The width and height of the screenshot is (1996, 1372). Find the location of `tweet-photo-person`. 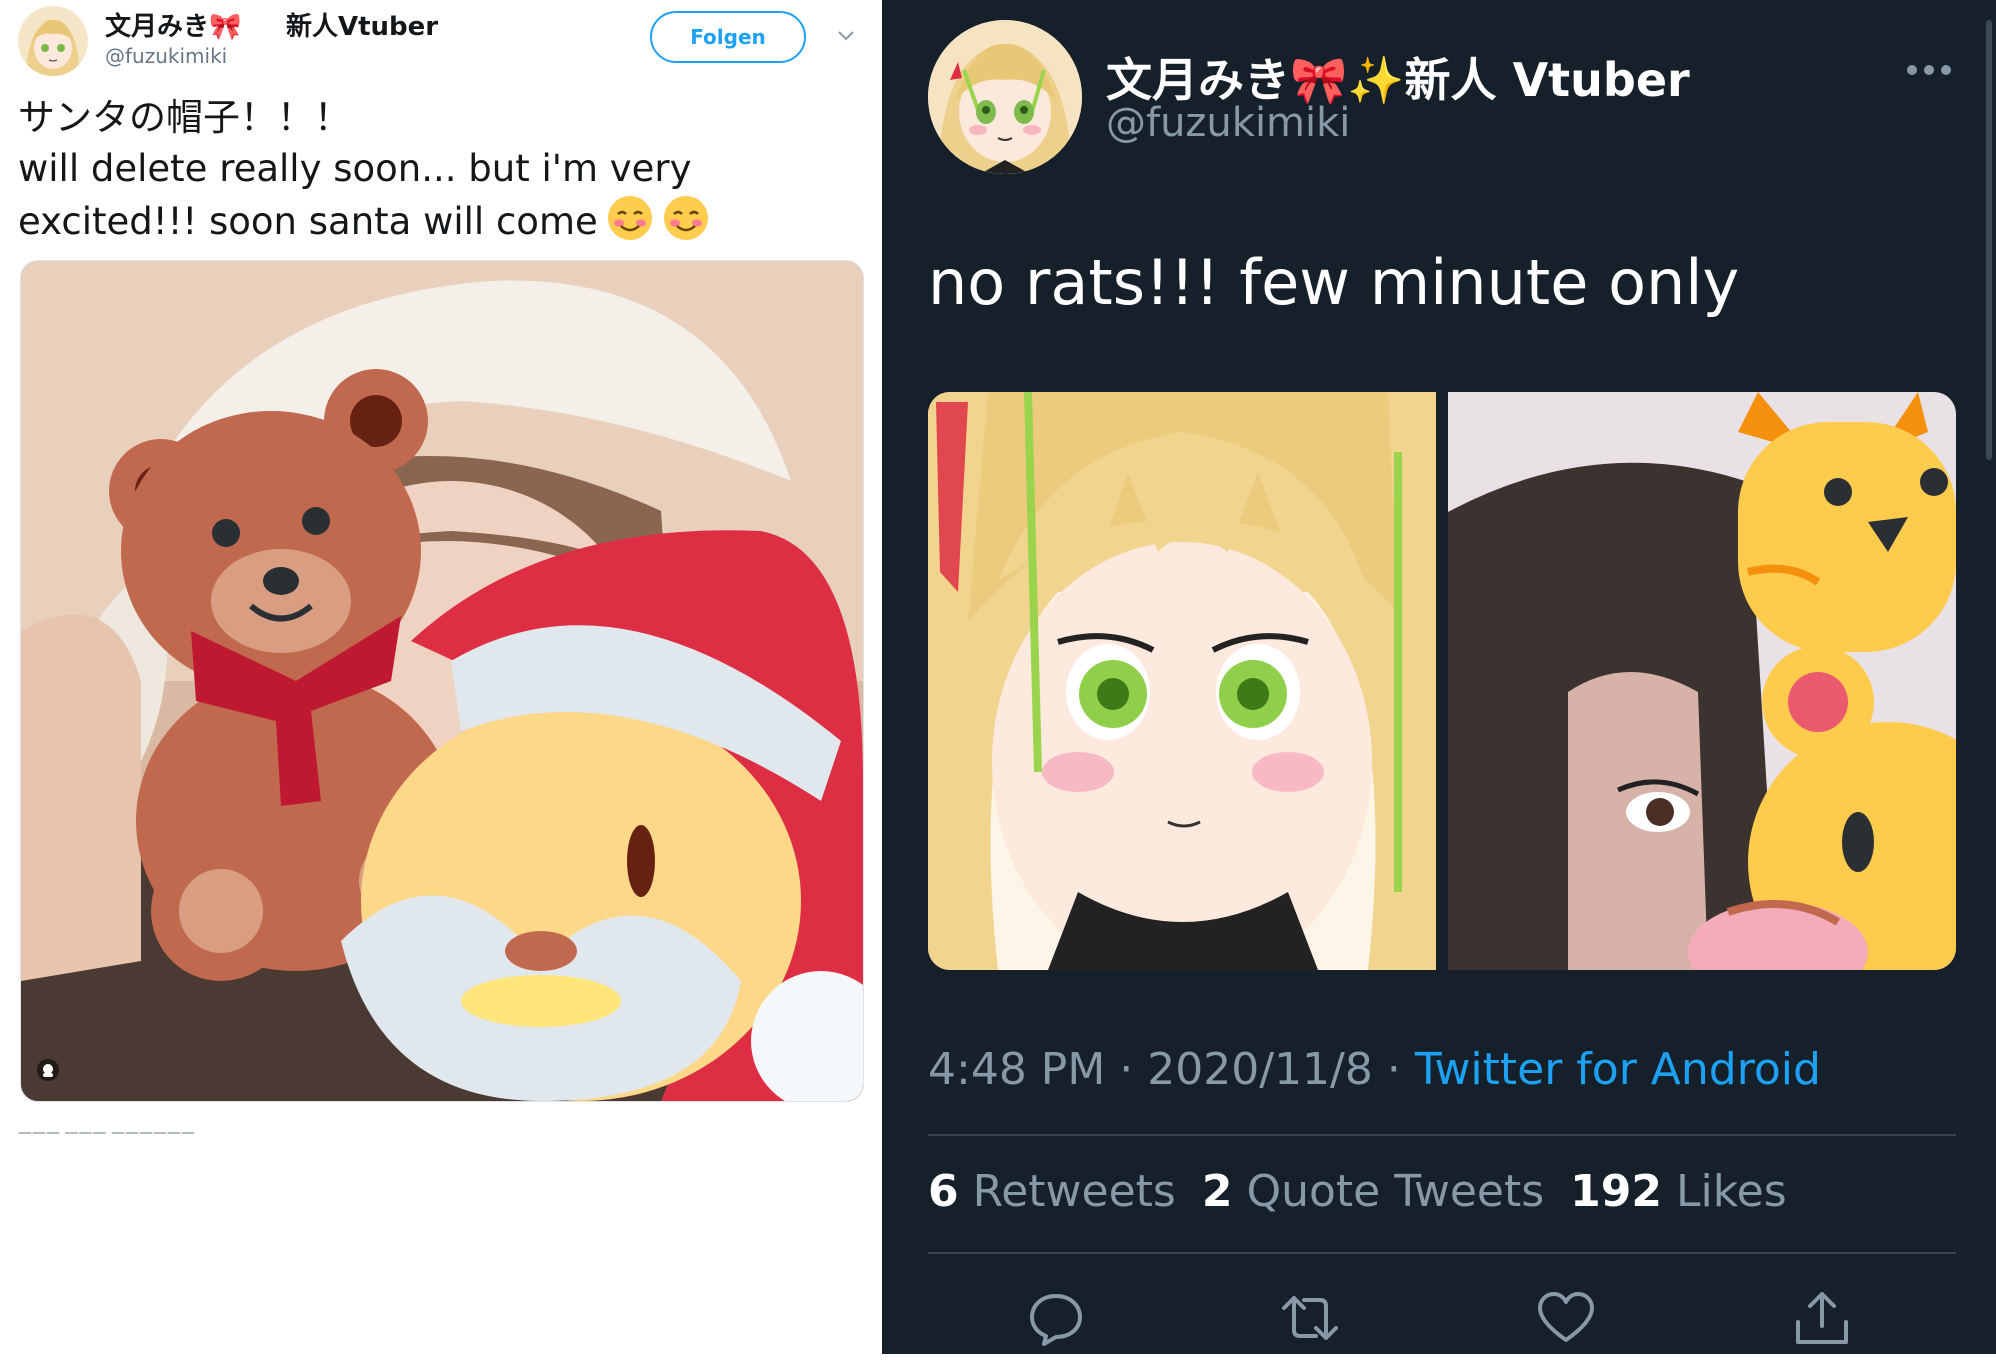

tweet-photo-person is located at coordinates (1702, 681).